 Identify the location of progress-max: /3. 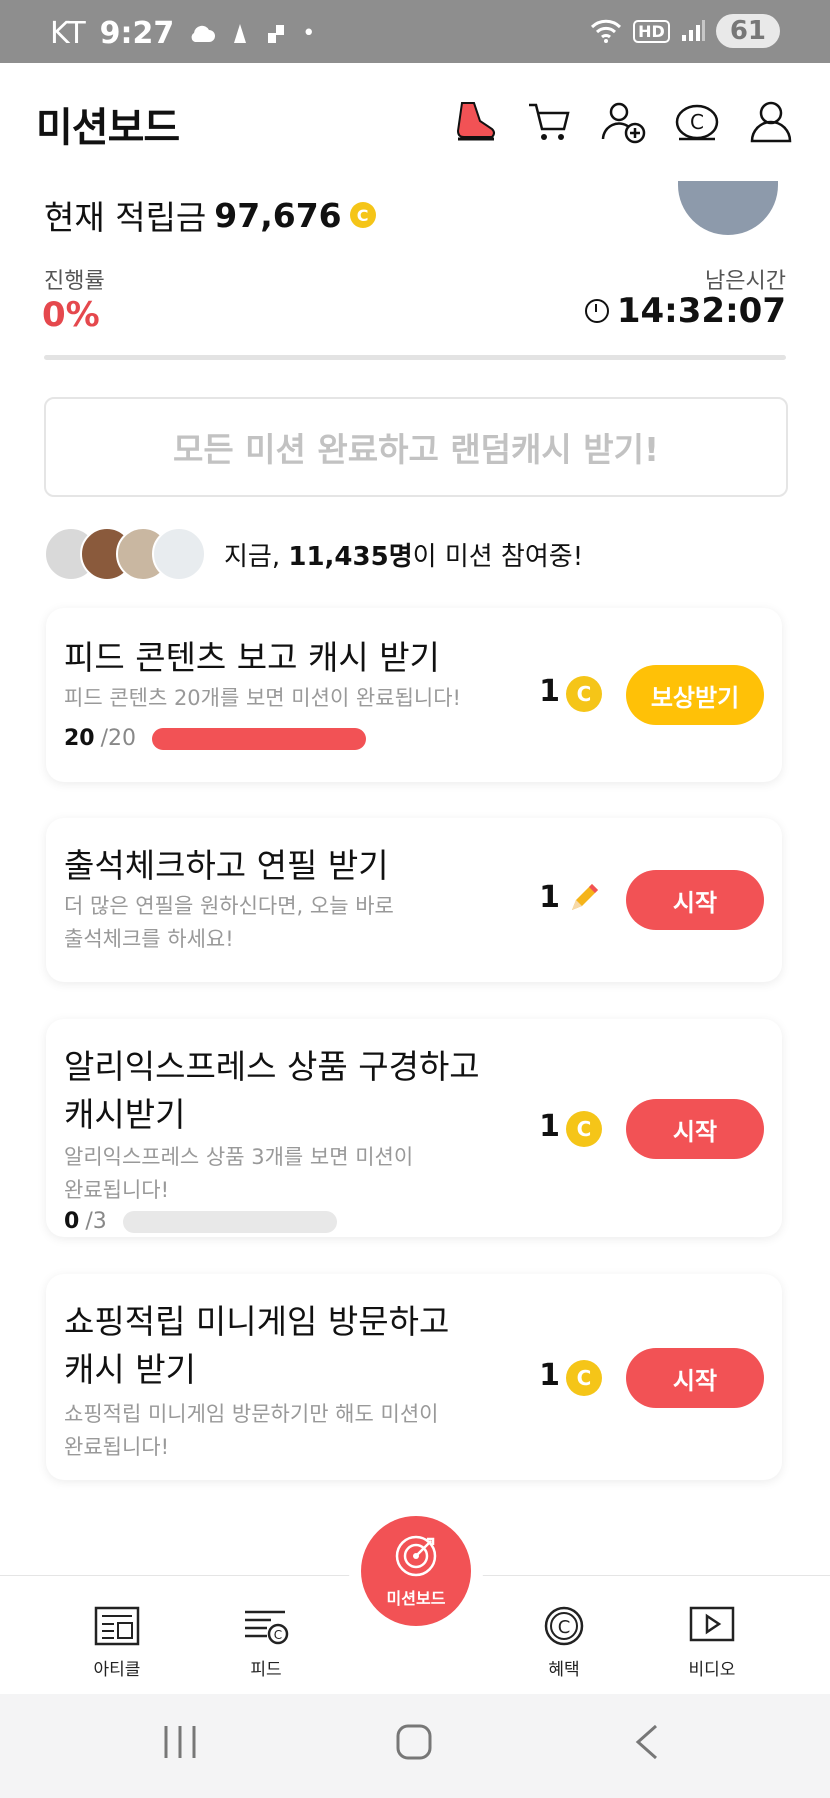
(96, 1221).